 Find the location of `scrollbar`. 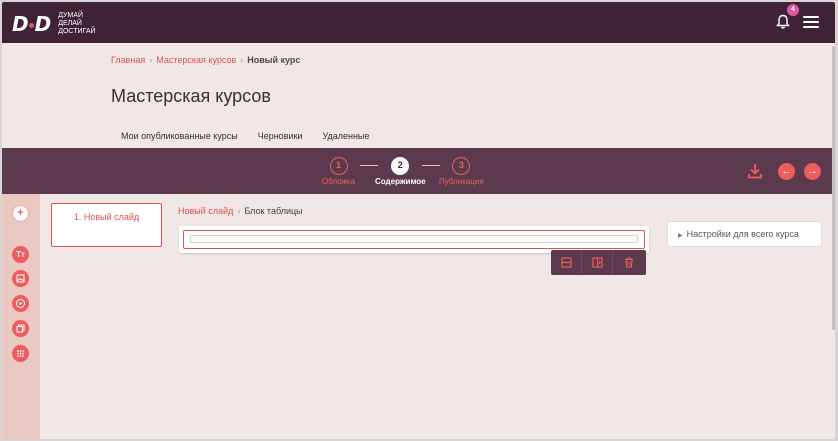

scrollbar is located at coordinates (833, 188).